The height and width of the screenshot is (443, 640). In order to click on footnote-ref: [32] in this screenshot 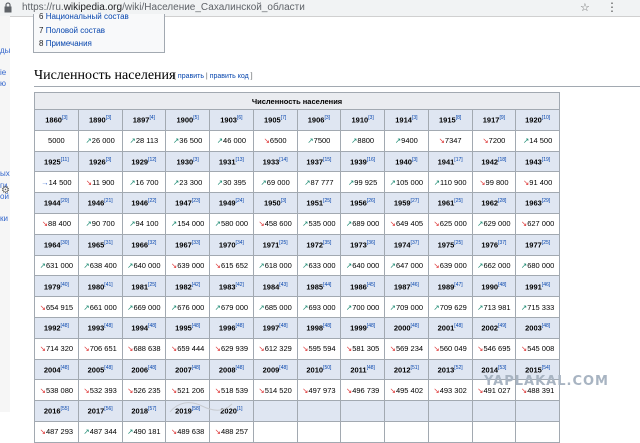, I will do `click(152, 243)`.